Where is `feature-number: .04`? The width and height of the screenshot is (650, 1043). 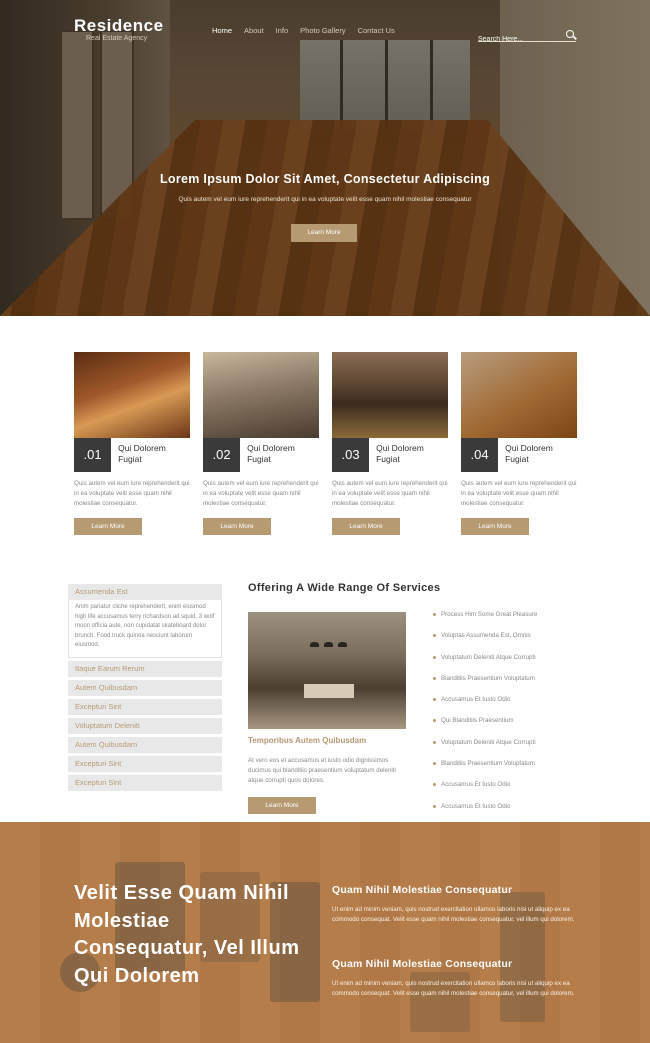
feature-number: .04 is located at coordinates (480, 455).